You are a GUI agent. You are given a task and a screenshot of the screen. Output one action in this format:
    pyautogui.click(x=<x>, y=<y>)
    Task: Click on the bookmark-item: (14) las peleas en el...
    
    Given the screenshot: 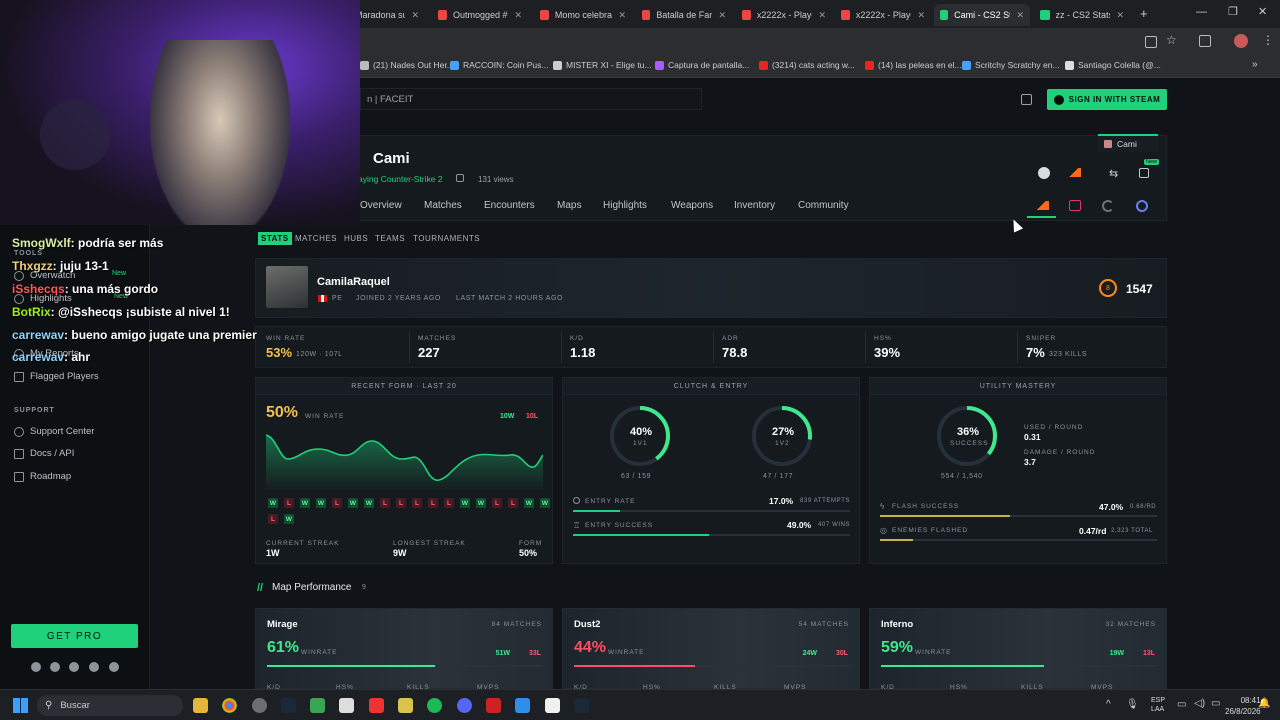 What is the action you would take?
    pyautogui.click(x=913, y=65)
    